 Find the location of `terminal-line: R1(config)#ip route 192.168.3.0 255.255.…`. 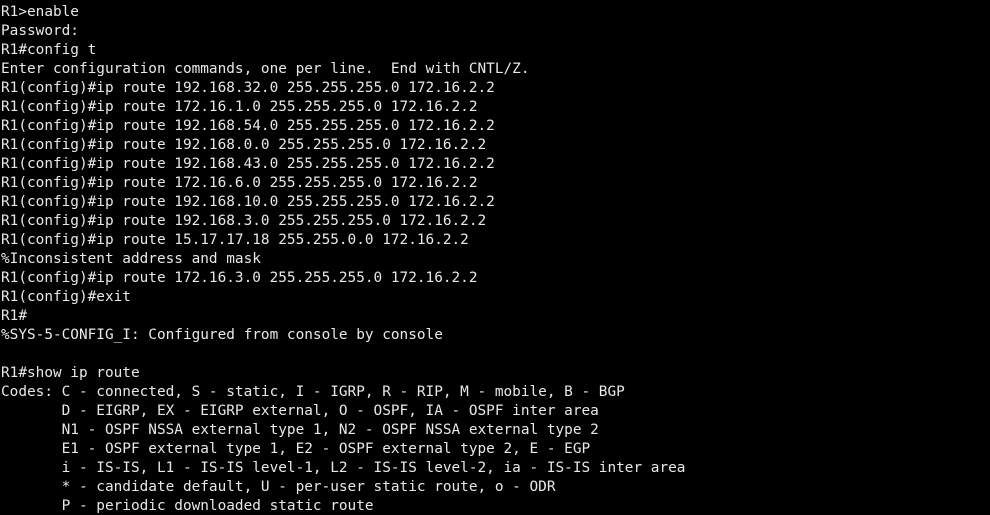

terminal-line: R1(config)#ip route 192.168.3.0 255.255.… is located at coordinates (244, 221).